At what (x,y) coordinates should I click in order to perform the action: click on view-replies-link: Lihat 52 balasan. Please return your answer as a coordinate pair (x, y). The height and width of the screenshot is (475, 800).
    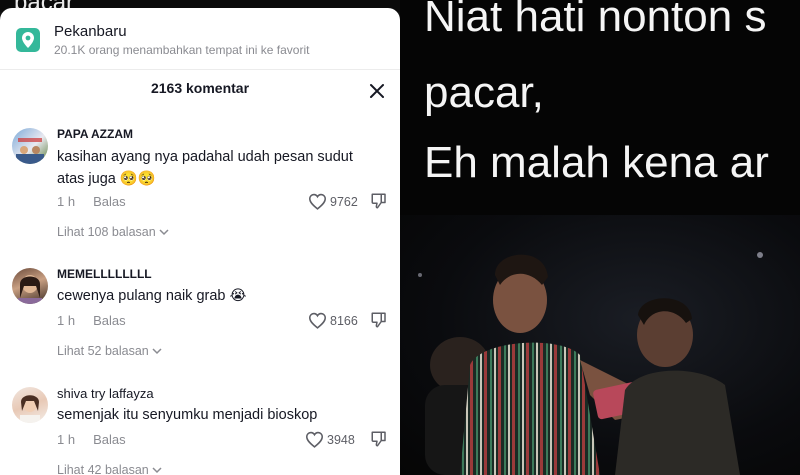
    Looking at the image, I should click on (109, 351).